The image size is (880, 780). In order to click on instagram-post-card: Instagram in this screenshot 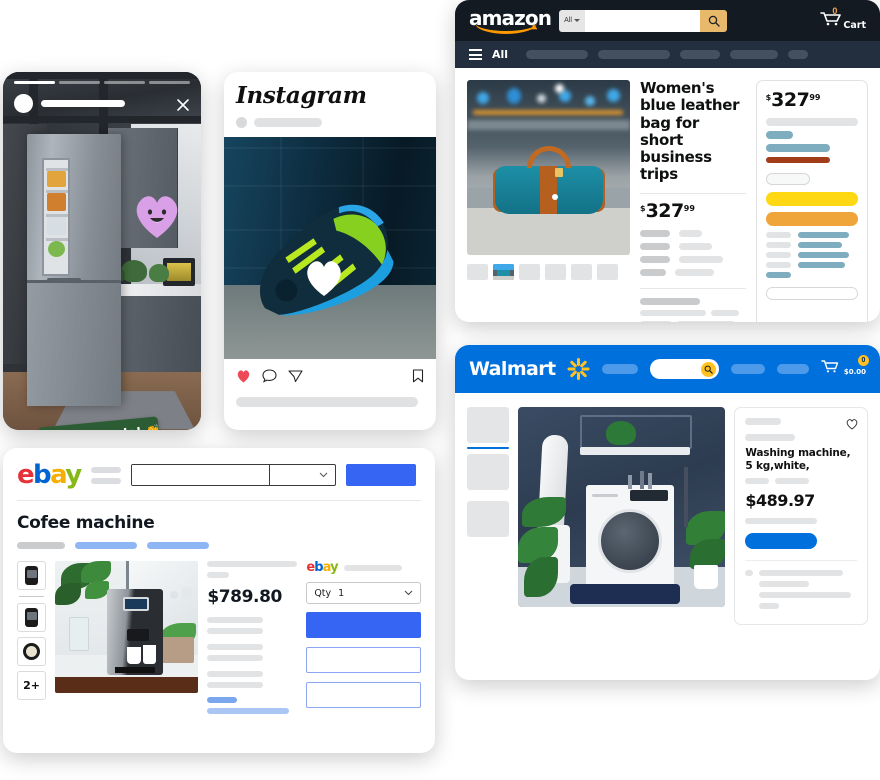, I will do `click(330, 251)`.